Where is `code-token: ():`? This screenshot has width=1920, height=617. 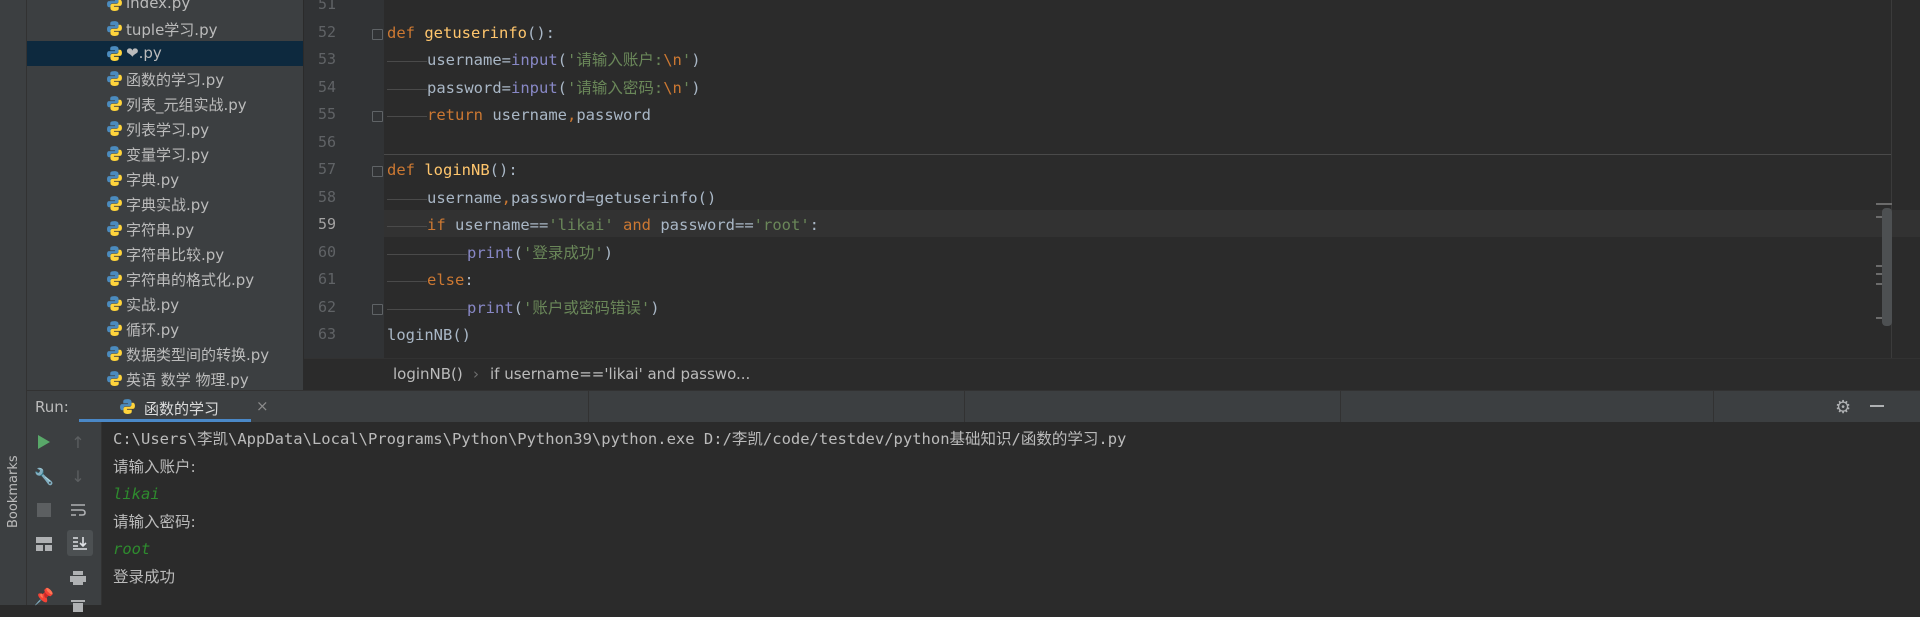 code-token: (): is located at coordinates (540, 32).